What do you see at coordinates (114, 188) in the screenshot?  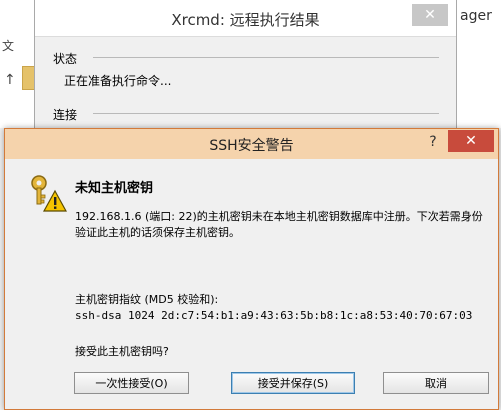 I see `unknown-host-key-heading: 未知主机密钥` at bounding box center [114, 188].